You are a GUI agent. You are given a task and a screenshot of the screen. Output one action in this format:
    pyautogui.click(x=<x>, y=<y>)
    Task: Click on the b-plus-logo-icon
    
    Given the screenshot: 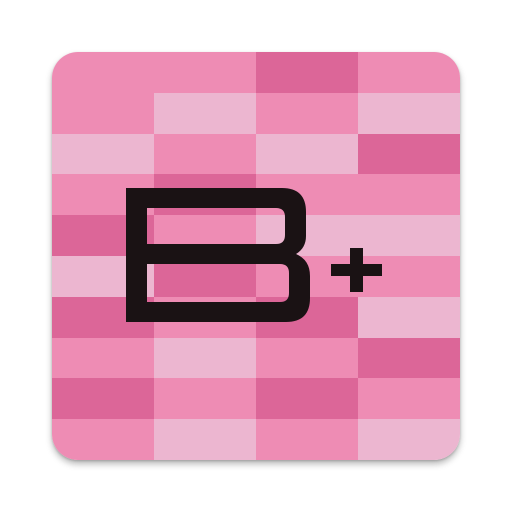 What is the action you would take?
    pyautogui.click(x=254, y=255)
    